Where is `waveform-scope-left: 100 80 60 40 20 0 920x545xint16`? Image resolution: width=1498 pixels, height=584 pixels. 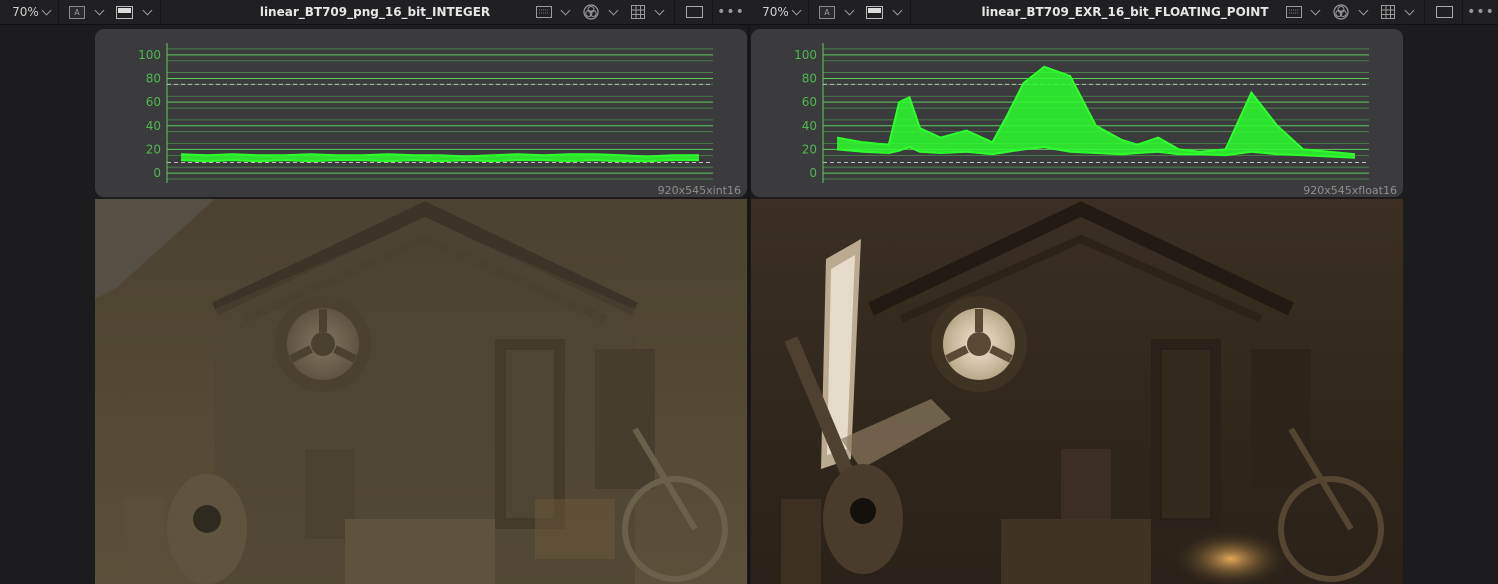
waveform-scope-left: 100 80 60 40 20 0 920x545xint16 is located at coordinates (421, 113).